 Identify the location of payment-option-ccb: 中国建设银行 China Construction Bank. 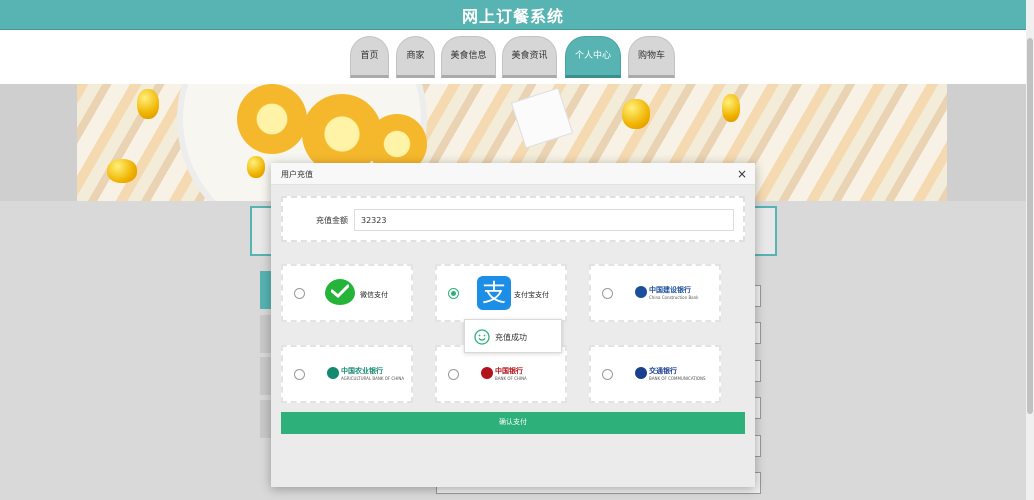
(655, 293).